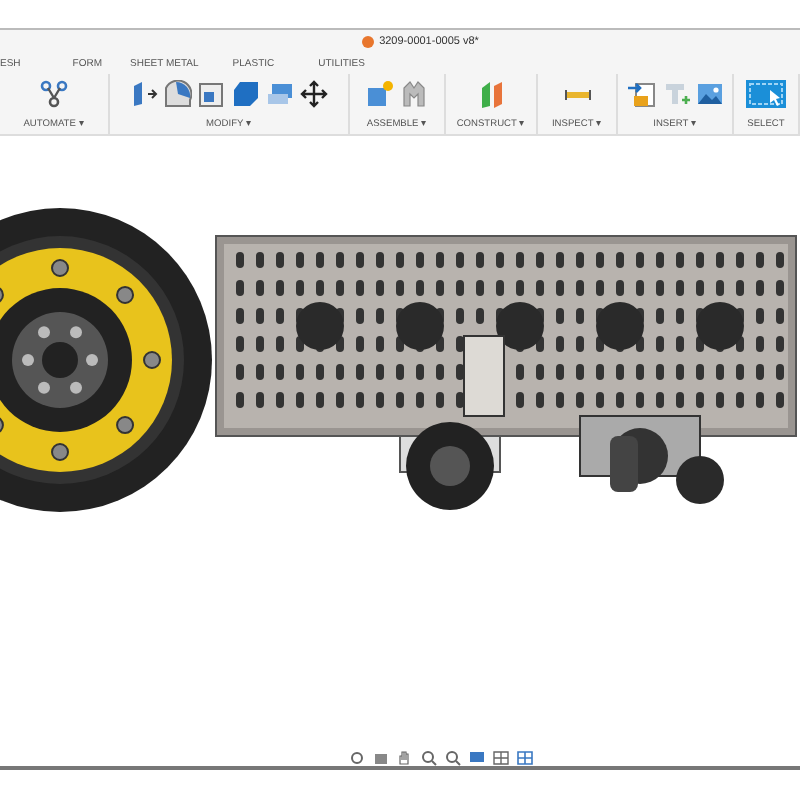  What do you see at coordinates (54, 94) in the screenshot?
I see `fork-node-icon` at bounding box center [54, 94].